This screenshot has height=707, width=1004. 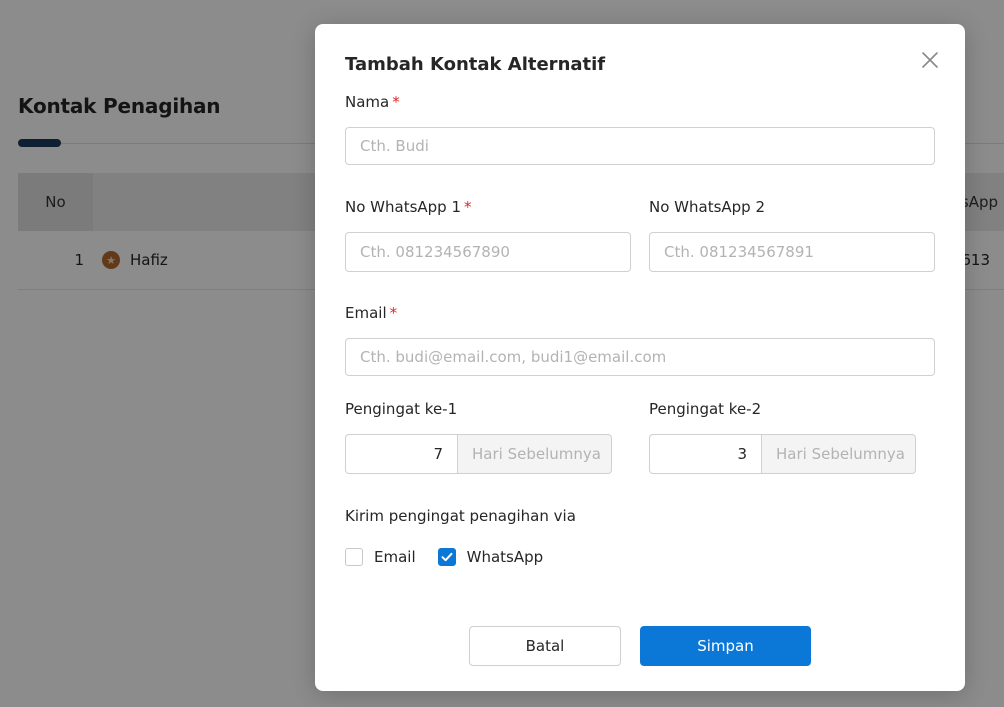 What do you see at coordinates (354, 557) in the screenshot?
I see `email-checkbox` at bounding box center [354, 557].